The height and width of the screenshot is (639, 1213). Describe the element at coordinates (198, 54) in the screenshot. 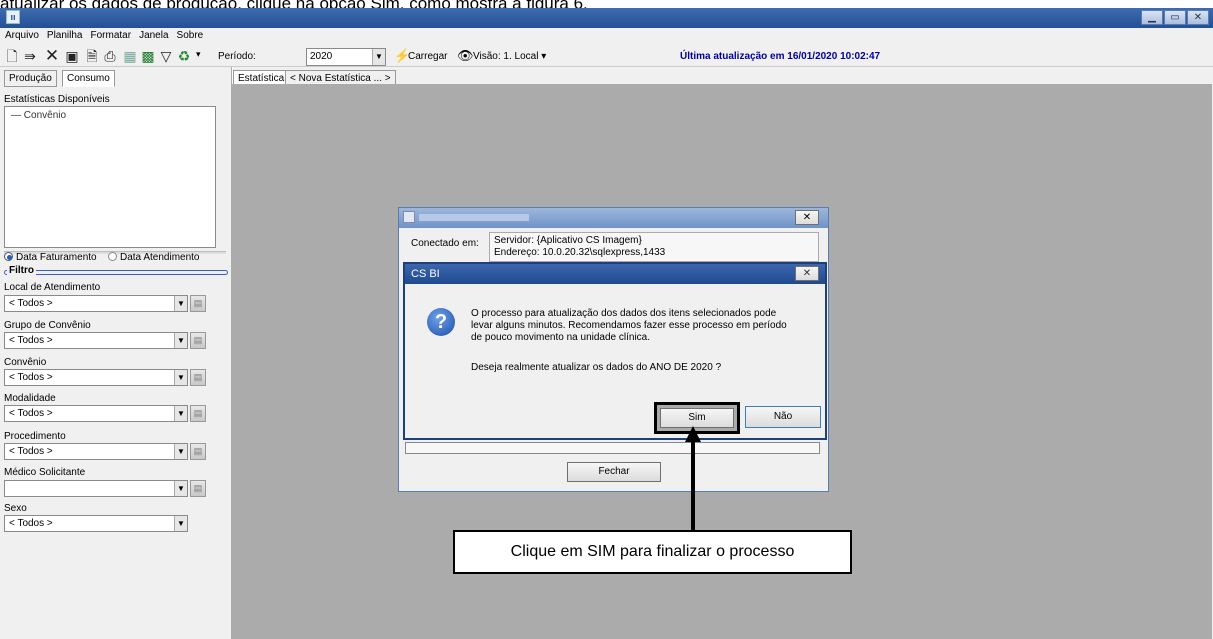

I see `refresh-dropdown-icon: ▾` at that location.